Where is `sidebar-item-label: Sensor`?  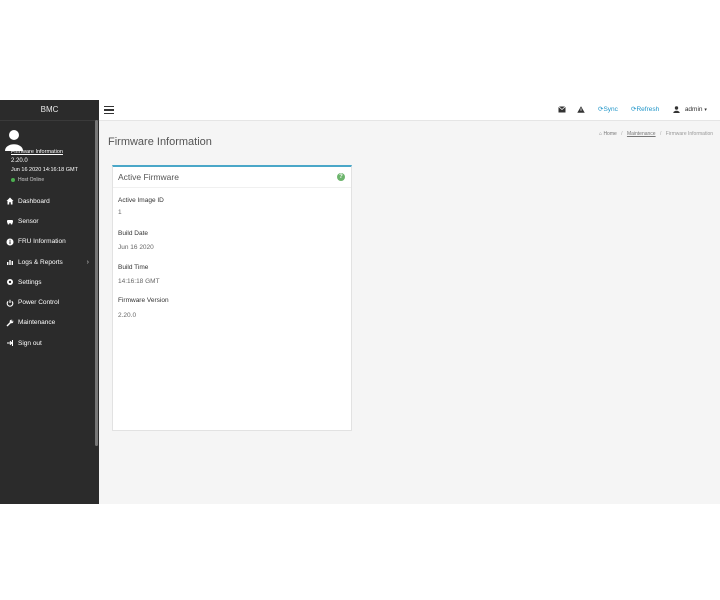
sidebar-item-label: Sensor is located at coordinates (28, 221).